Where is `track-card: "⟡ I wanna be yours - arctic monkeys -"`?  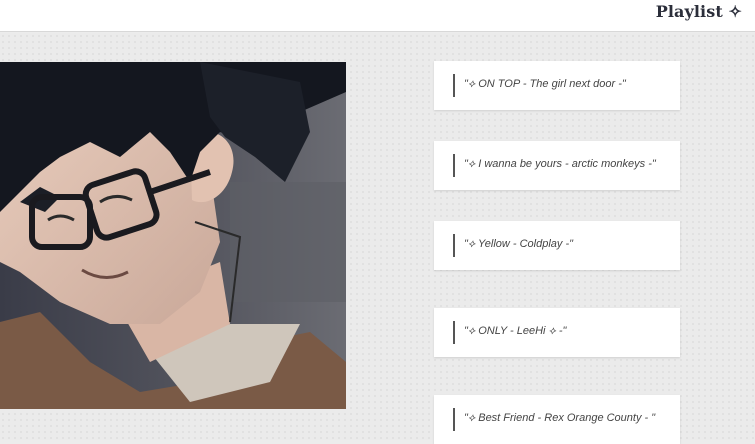 track-card: "⟡ I wanna be yours - arctic monkeys -" is located at coordinates (557, 165).